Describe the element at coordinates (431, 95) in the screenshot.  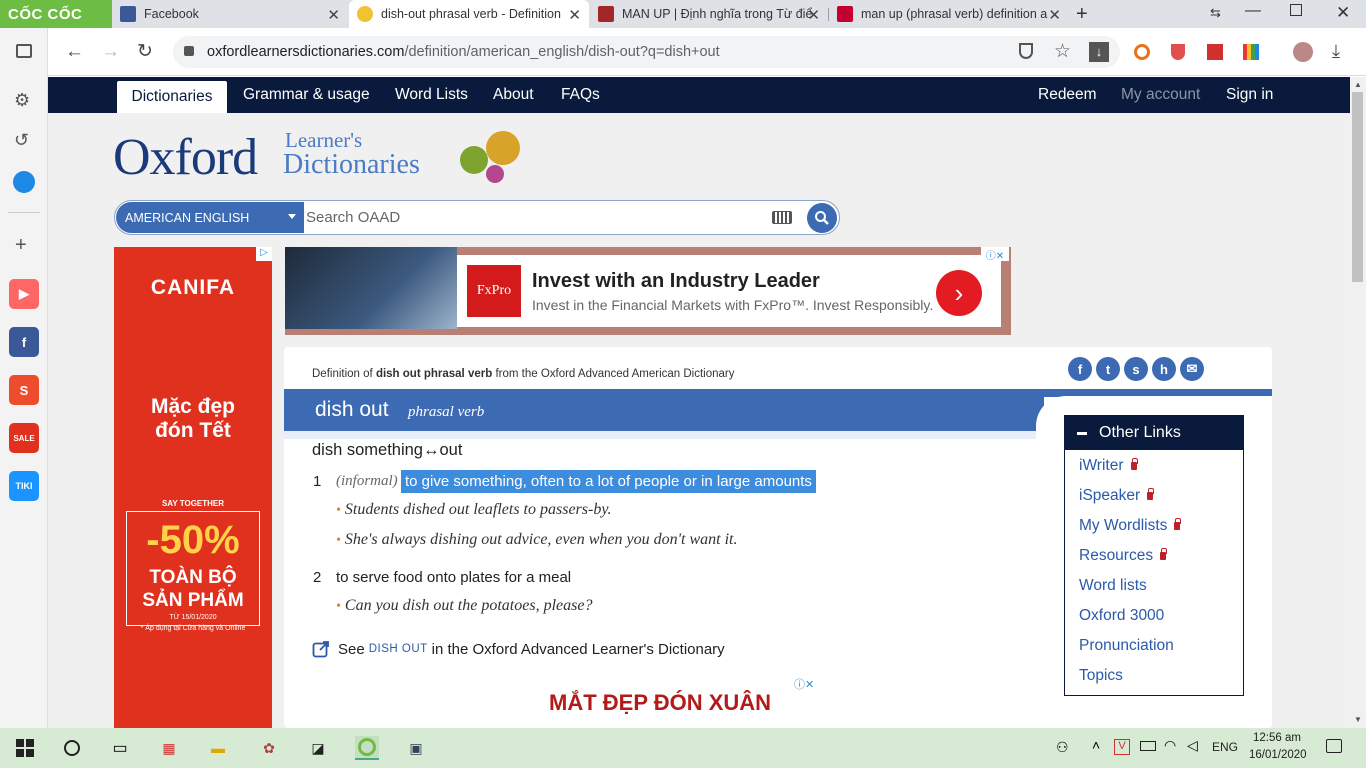
I see `nav-word-lists: Word Lists` at that location.